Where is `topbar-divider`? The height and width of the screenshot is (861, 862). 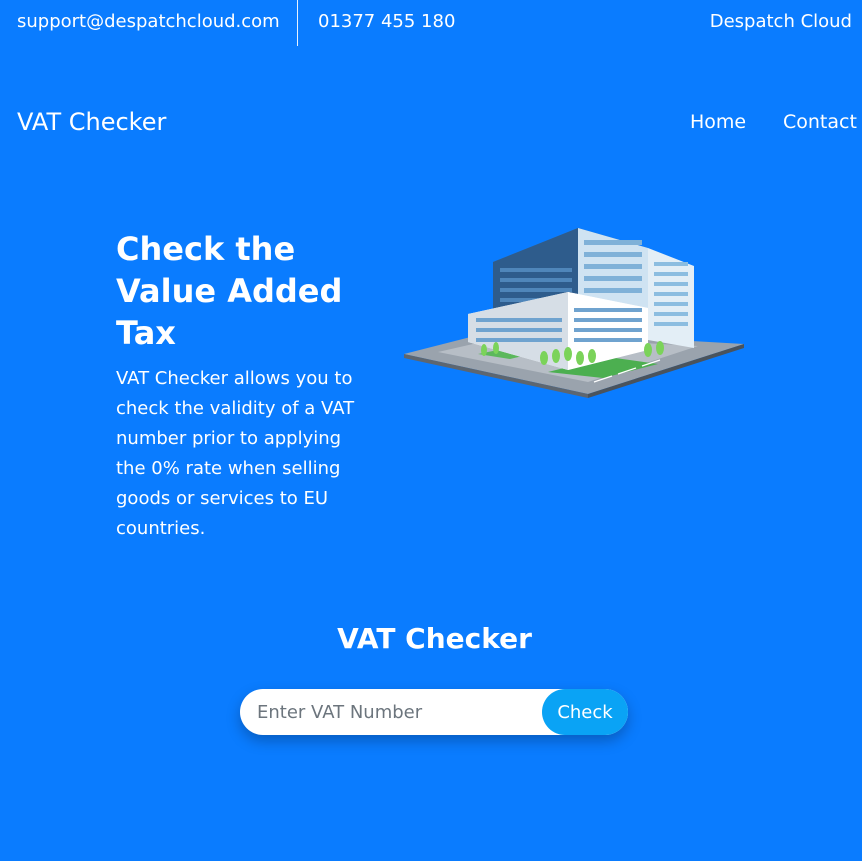
topbar-divider is located at coordinates (297, 23).